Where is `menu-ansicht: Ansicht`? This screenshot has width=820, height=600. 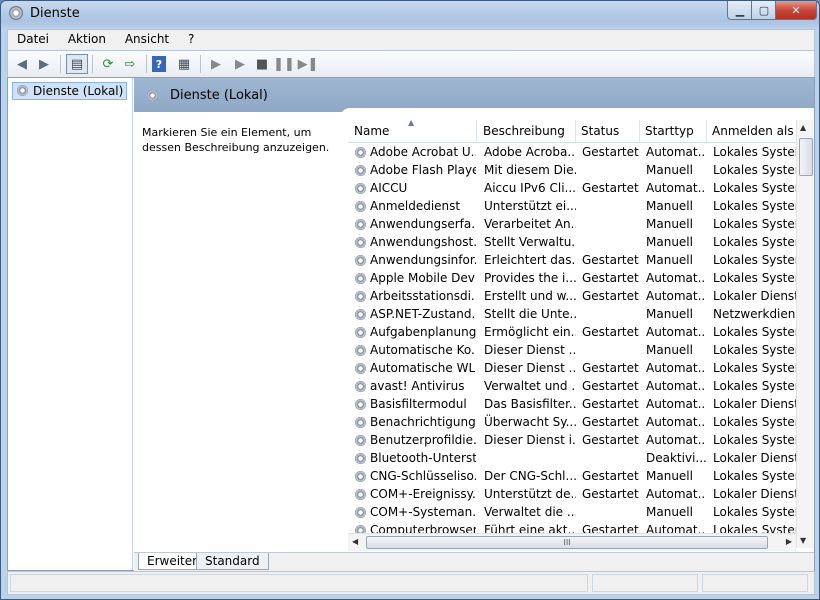
menu-ansicht: Ansicht is located at coordinates (147, 38).